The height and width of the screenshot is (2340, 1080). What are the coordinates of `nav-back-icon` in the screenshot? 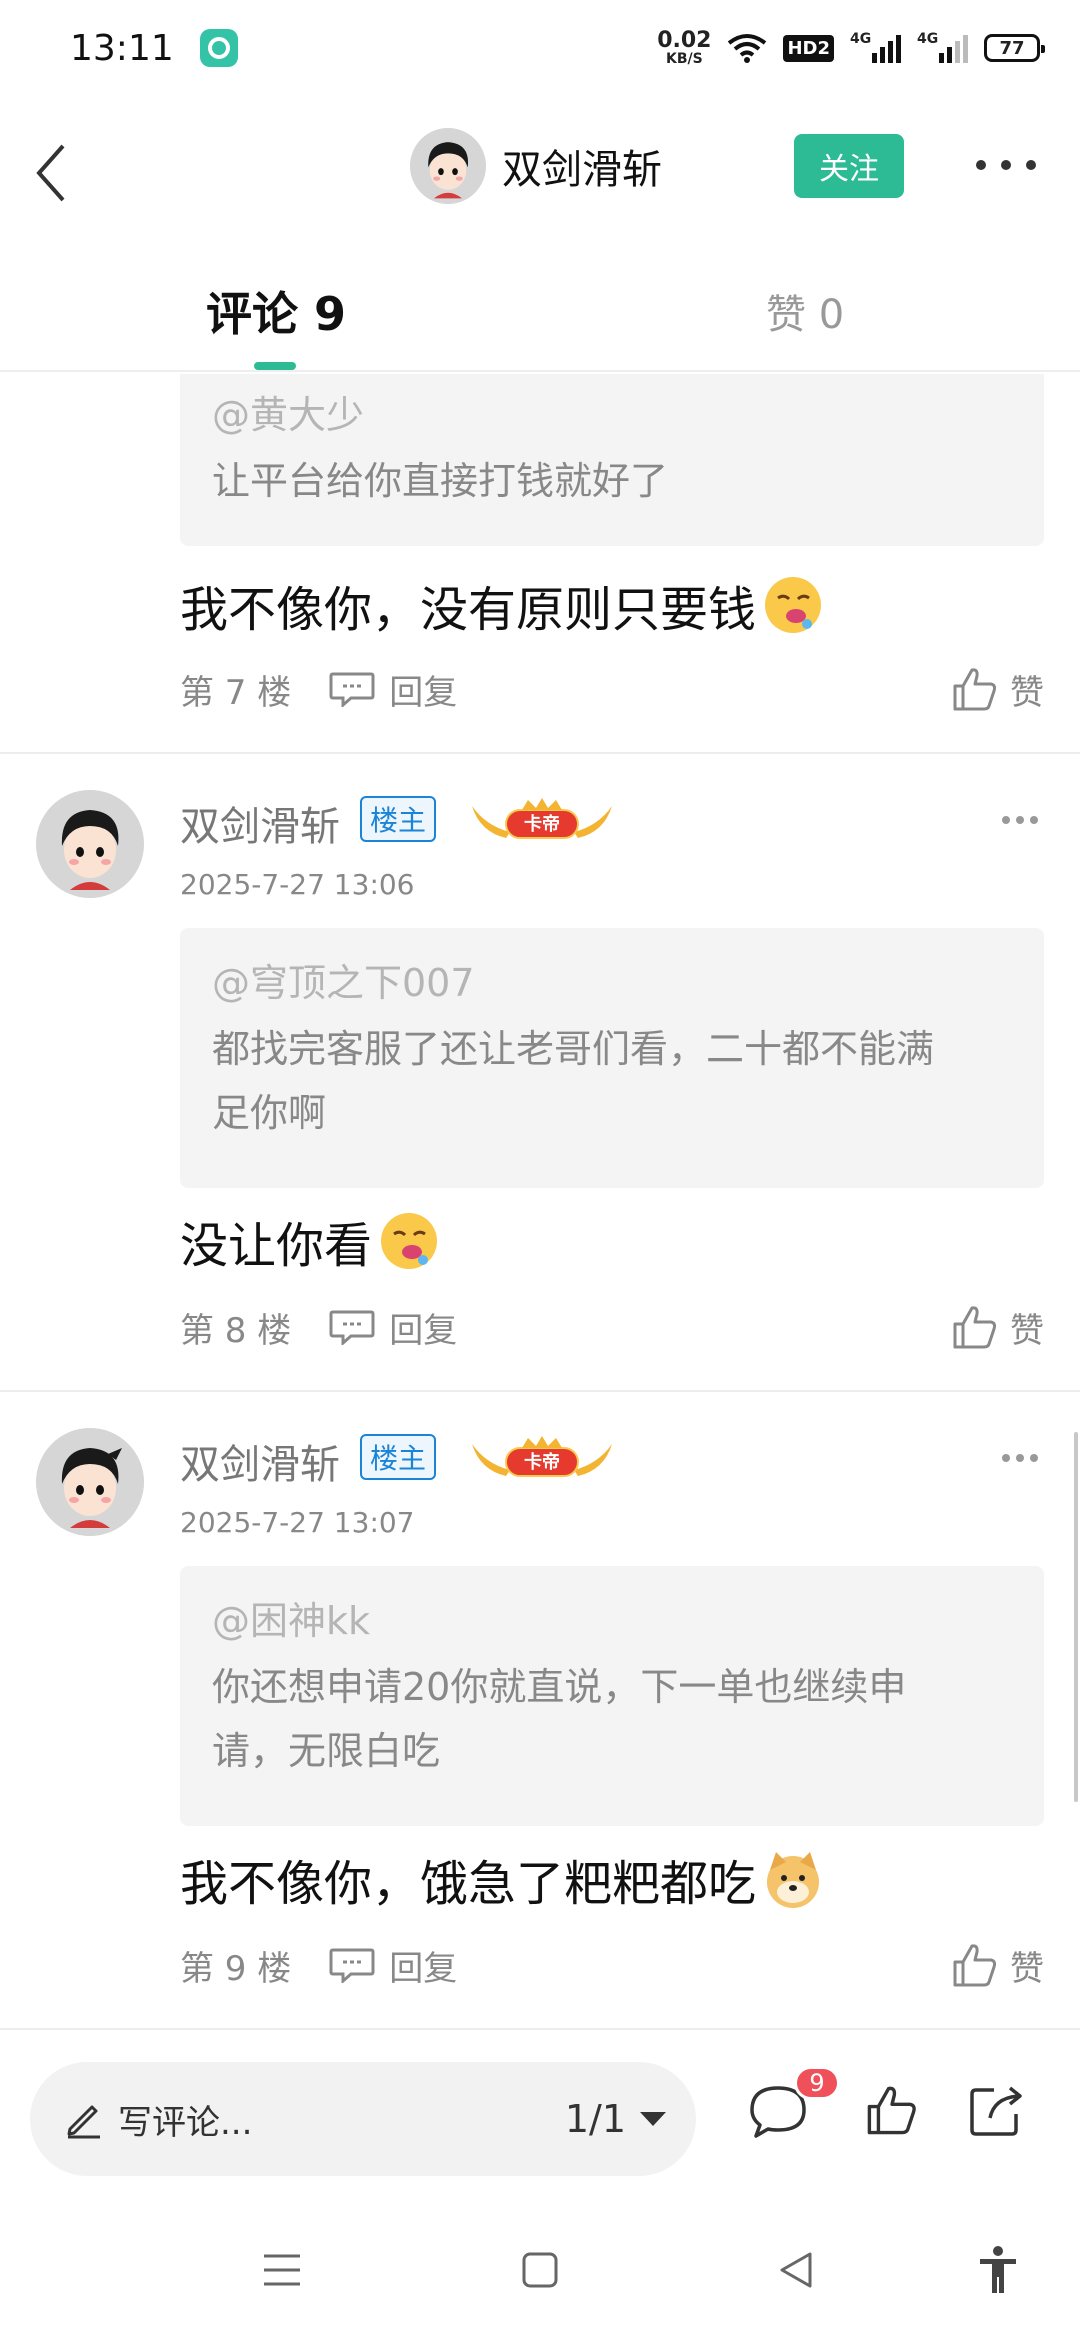 It's located at (796, 2270).